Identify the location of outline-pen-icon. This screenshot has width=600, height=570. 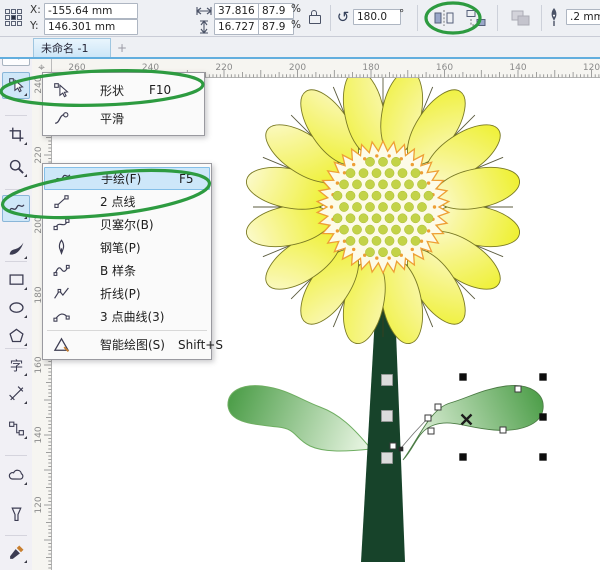
(554, 18).